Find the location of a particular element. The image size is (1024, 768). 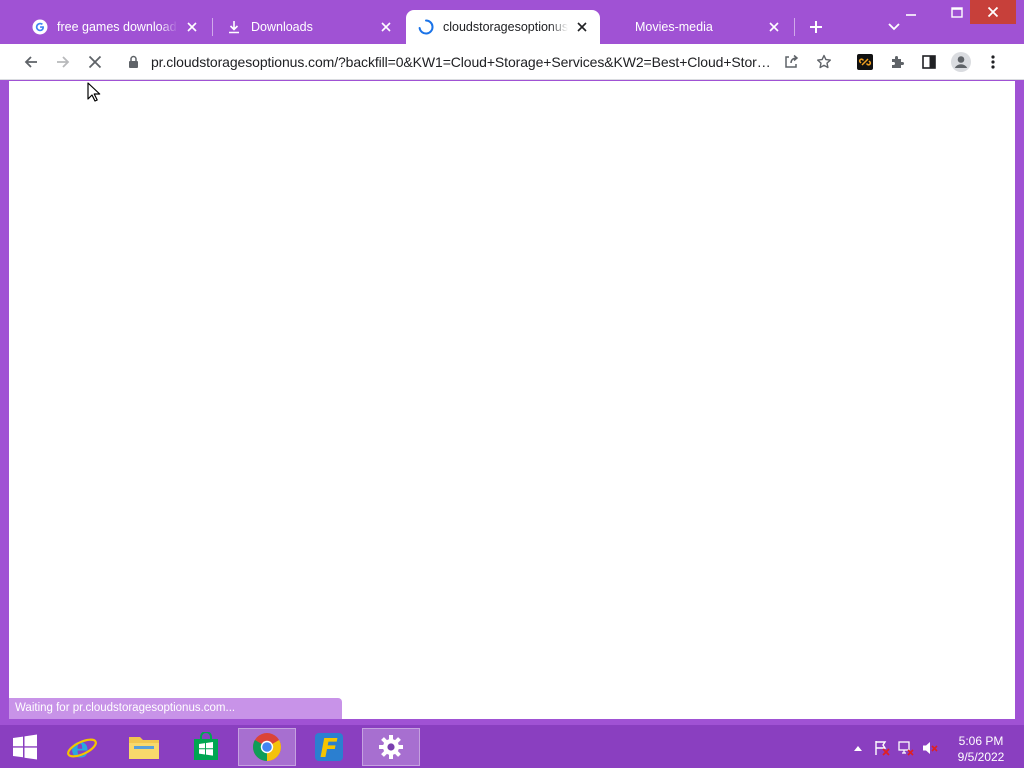

maximize-icon is located at coordinates (957, 12).